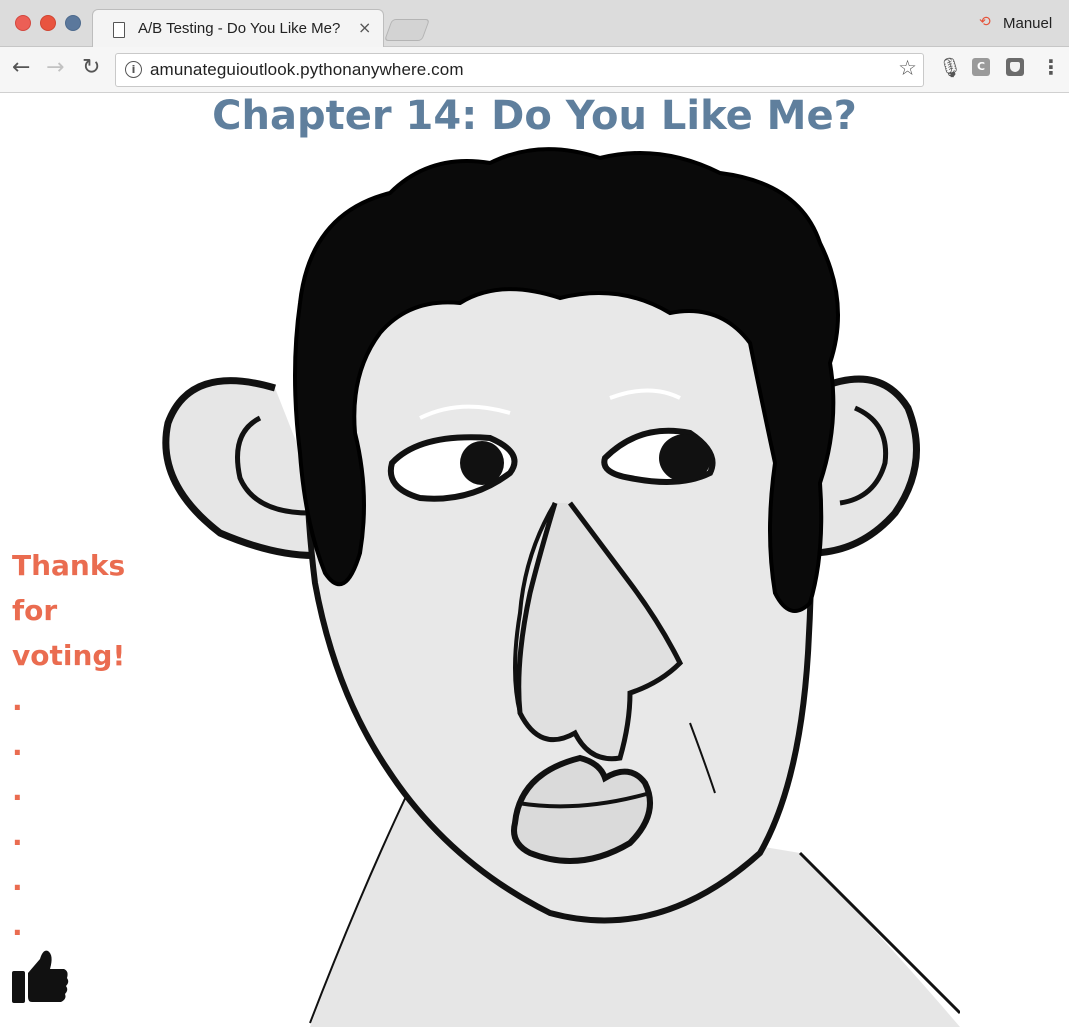  I want to click on profile-icon: ⟲, so click(985, 22).